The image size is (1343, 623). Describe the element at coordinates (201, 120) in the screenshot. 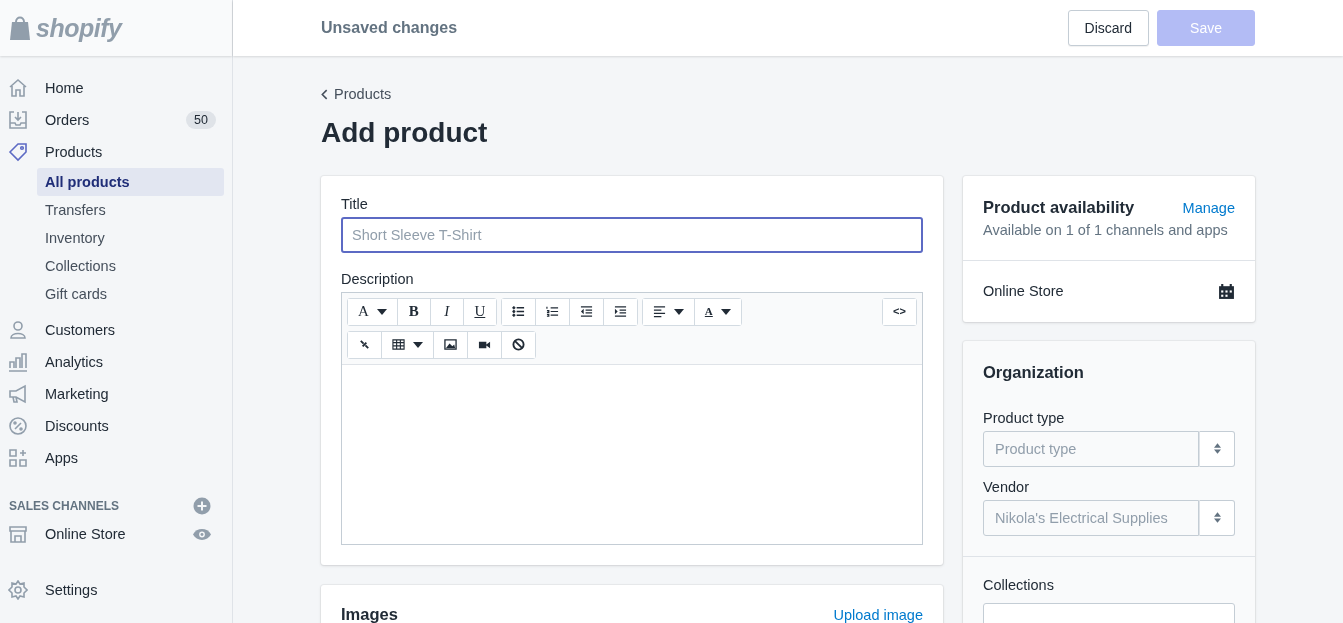

I see `count-badge: 50` at that location.